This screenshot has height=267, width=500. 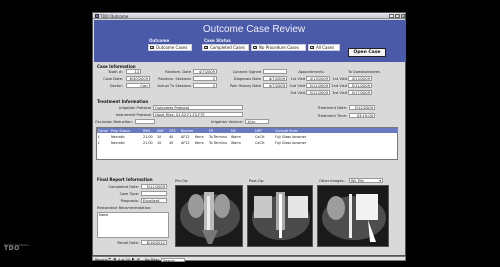 I want to click on visit-2-field: 5/11/2009, so click(x=318, y=85).